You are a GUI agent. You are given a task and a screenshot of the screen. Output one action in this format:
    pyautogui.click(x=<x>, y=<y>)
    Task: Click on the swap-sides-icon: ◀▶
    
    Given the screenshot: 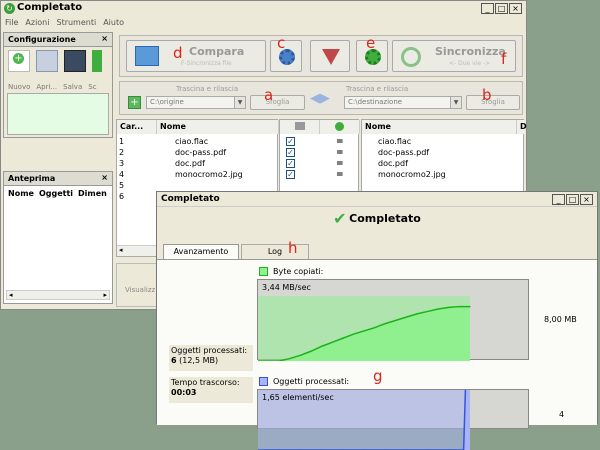 What is the action you would take?
    pyautogui.click(x=321, y=99)
    